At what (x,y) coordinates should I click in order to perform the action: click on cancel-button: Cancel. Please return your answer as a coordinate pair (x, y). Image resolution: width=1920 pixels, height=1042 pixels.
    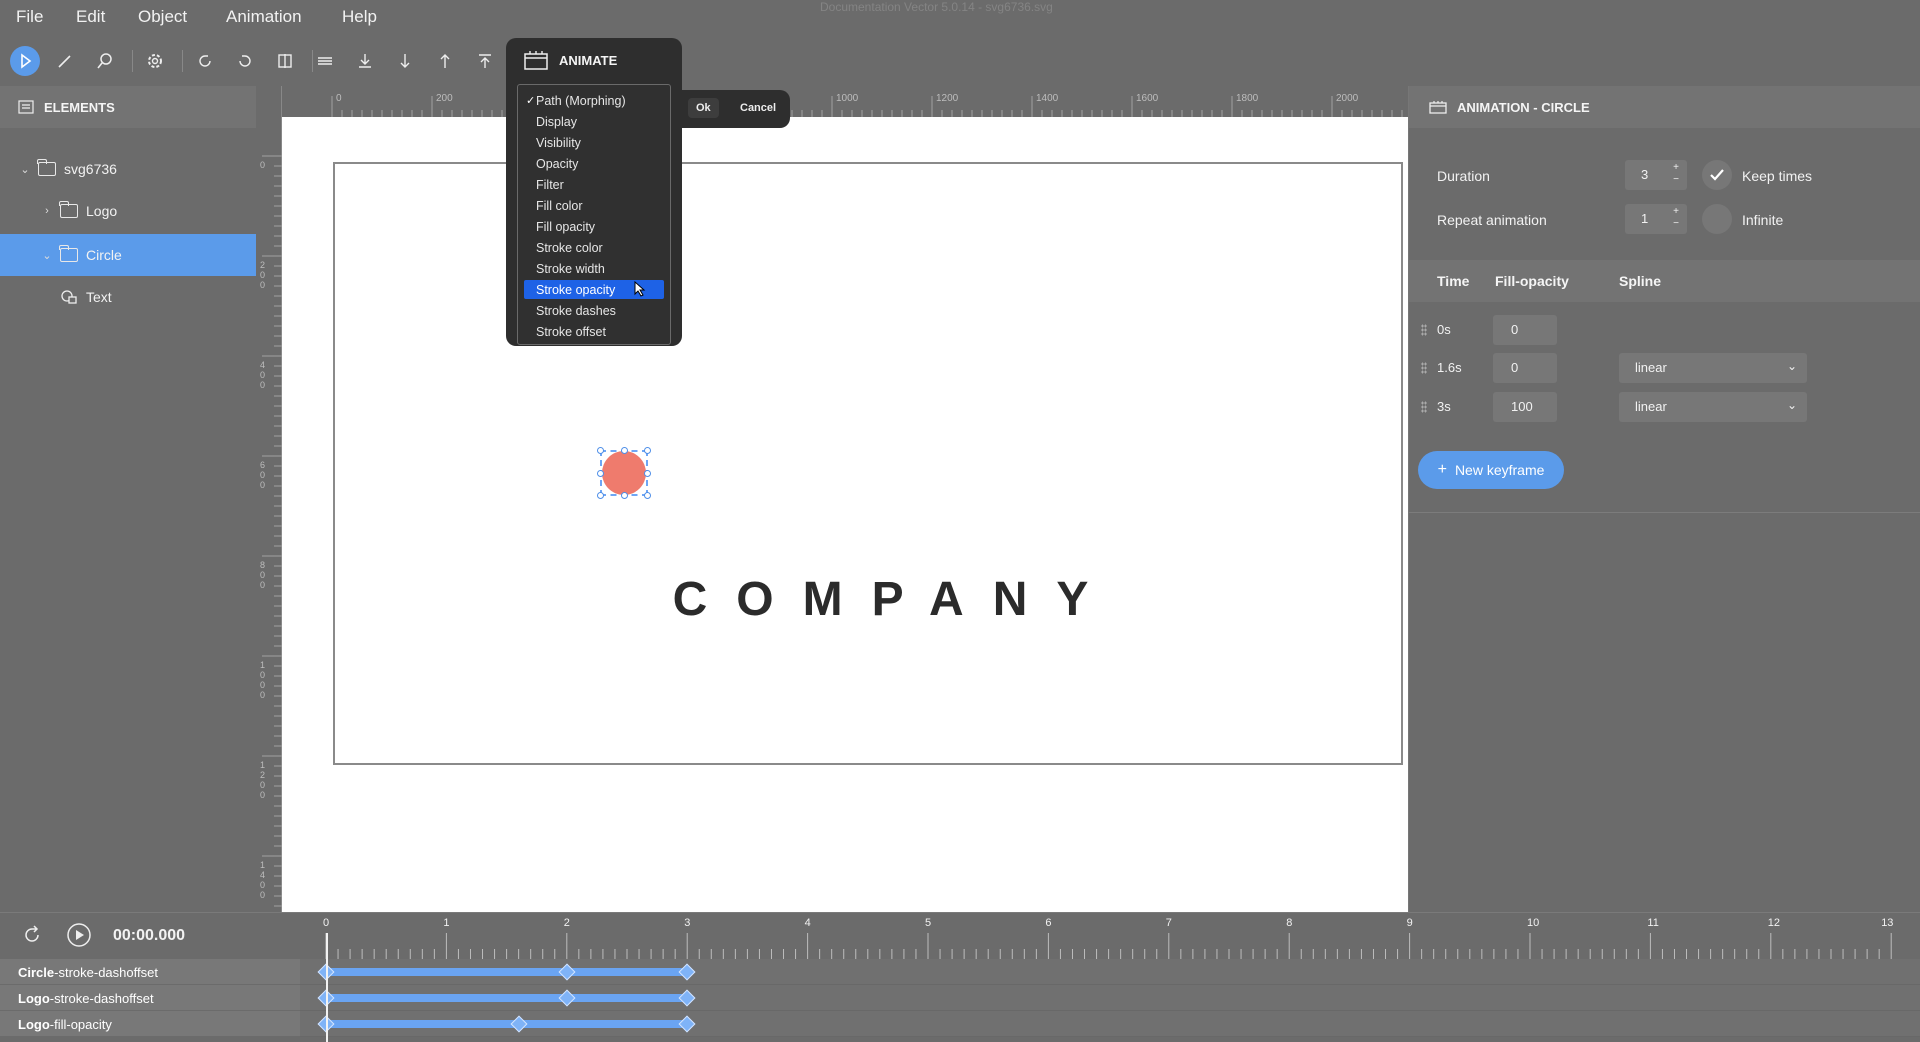
    Looking at the image, I should click on (758, 108).